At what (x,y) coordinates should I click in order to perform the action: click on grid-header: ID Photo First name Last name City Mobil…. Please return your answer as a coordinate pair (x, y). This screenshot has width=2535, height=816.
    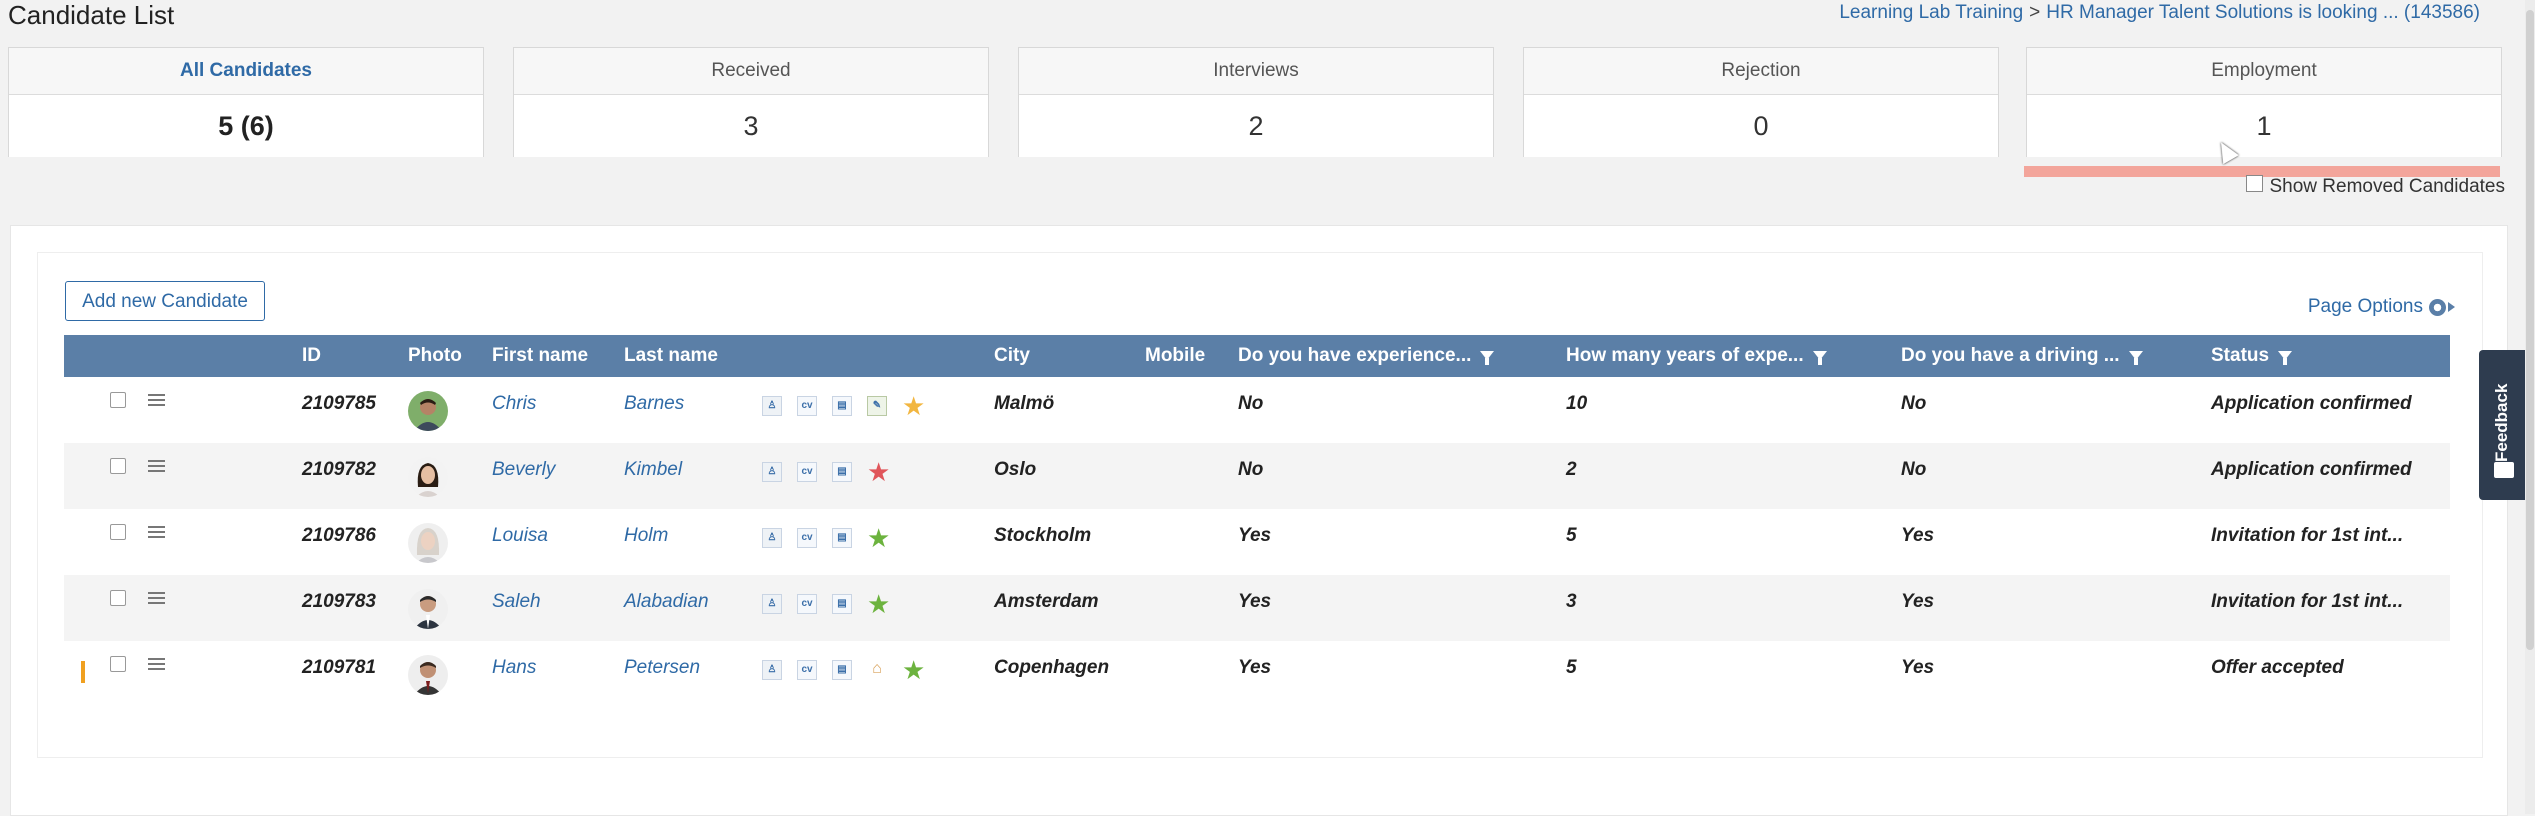
    Looking at the image, I should click on (1257, 356).